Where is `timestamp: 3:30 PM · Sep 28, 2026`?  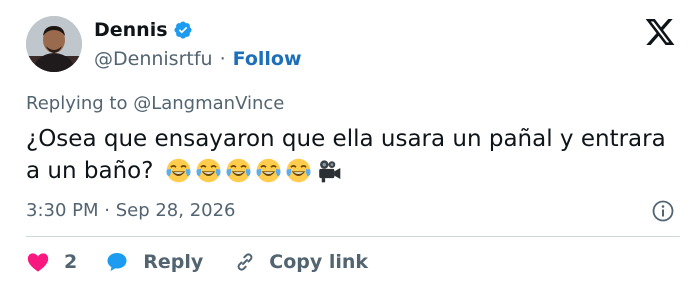
timestamp: 3:30 PM · Sep 28, 2026 is located at coordinates (131, 212).